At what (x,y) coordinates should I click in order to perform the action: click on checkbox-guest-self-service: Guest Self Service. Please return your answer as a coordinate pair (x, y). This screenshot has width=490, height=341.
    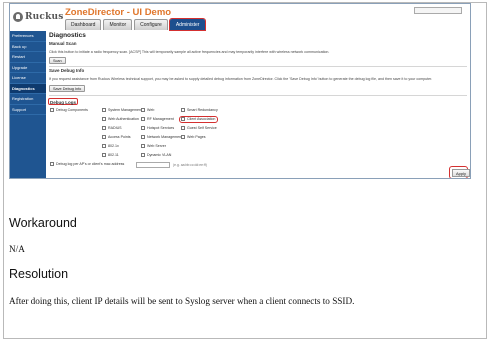
    Looking at the image, I should click on (199, 128).